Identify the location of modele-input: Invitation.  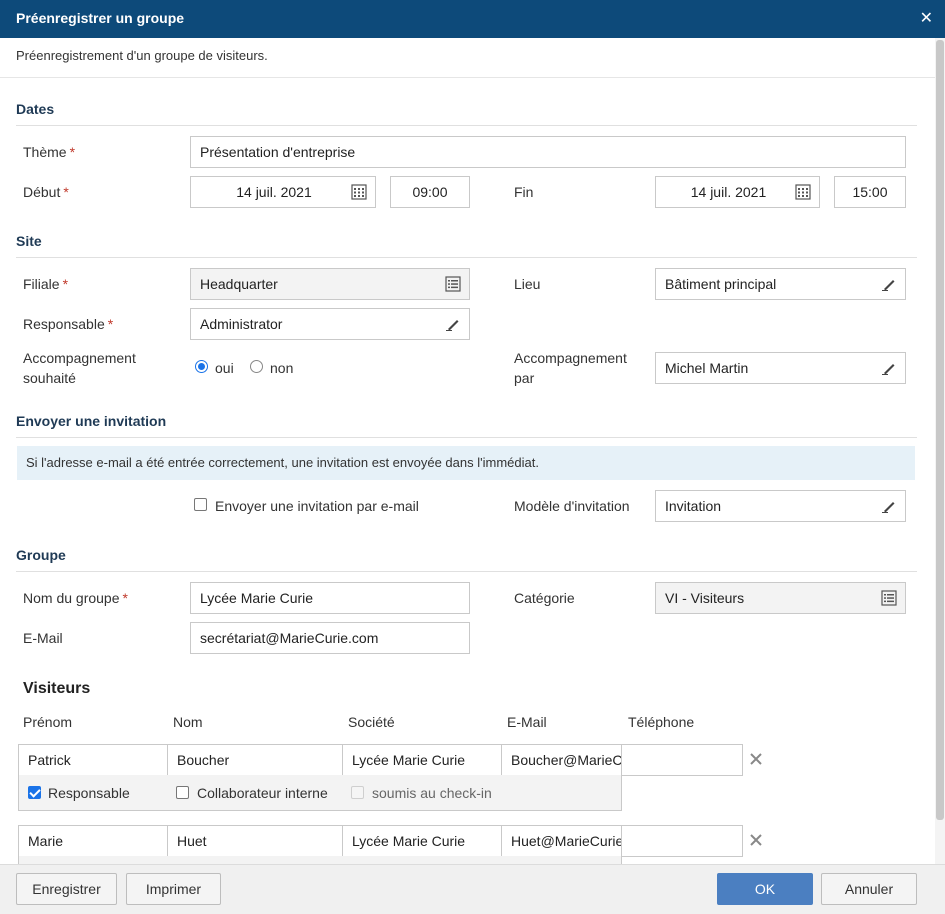
(780, 506).